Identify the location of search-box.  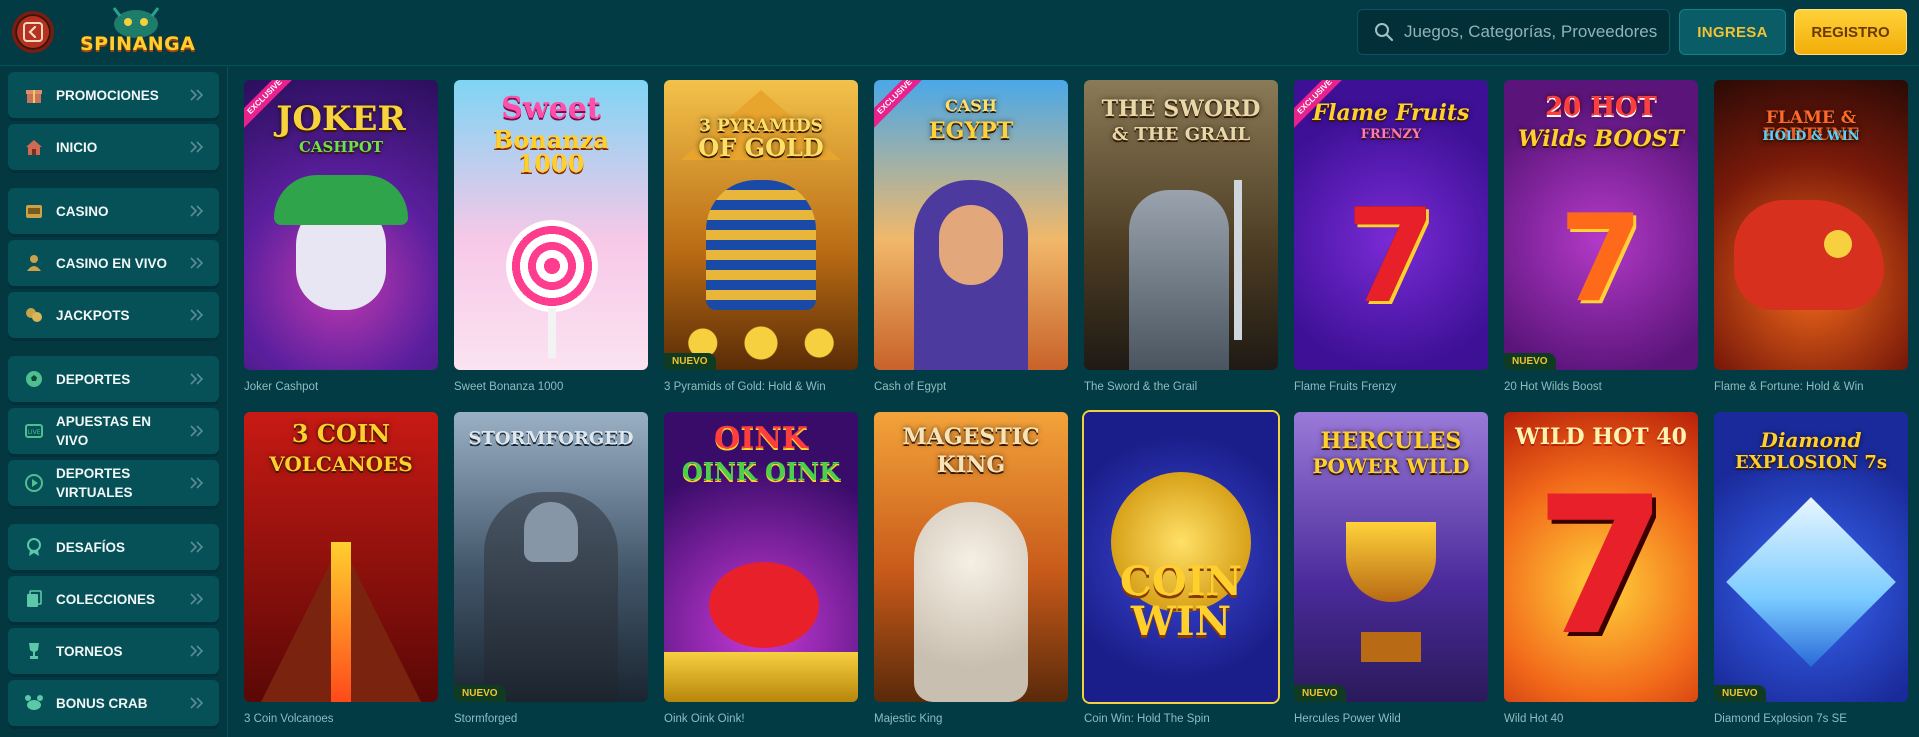
(1513, 32).